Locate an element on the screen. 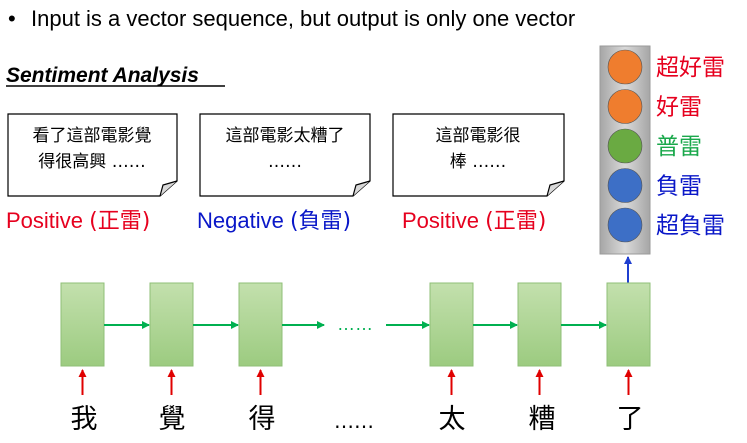  output-class-label-1: 超好雷 is located at coordinates (690, 68).